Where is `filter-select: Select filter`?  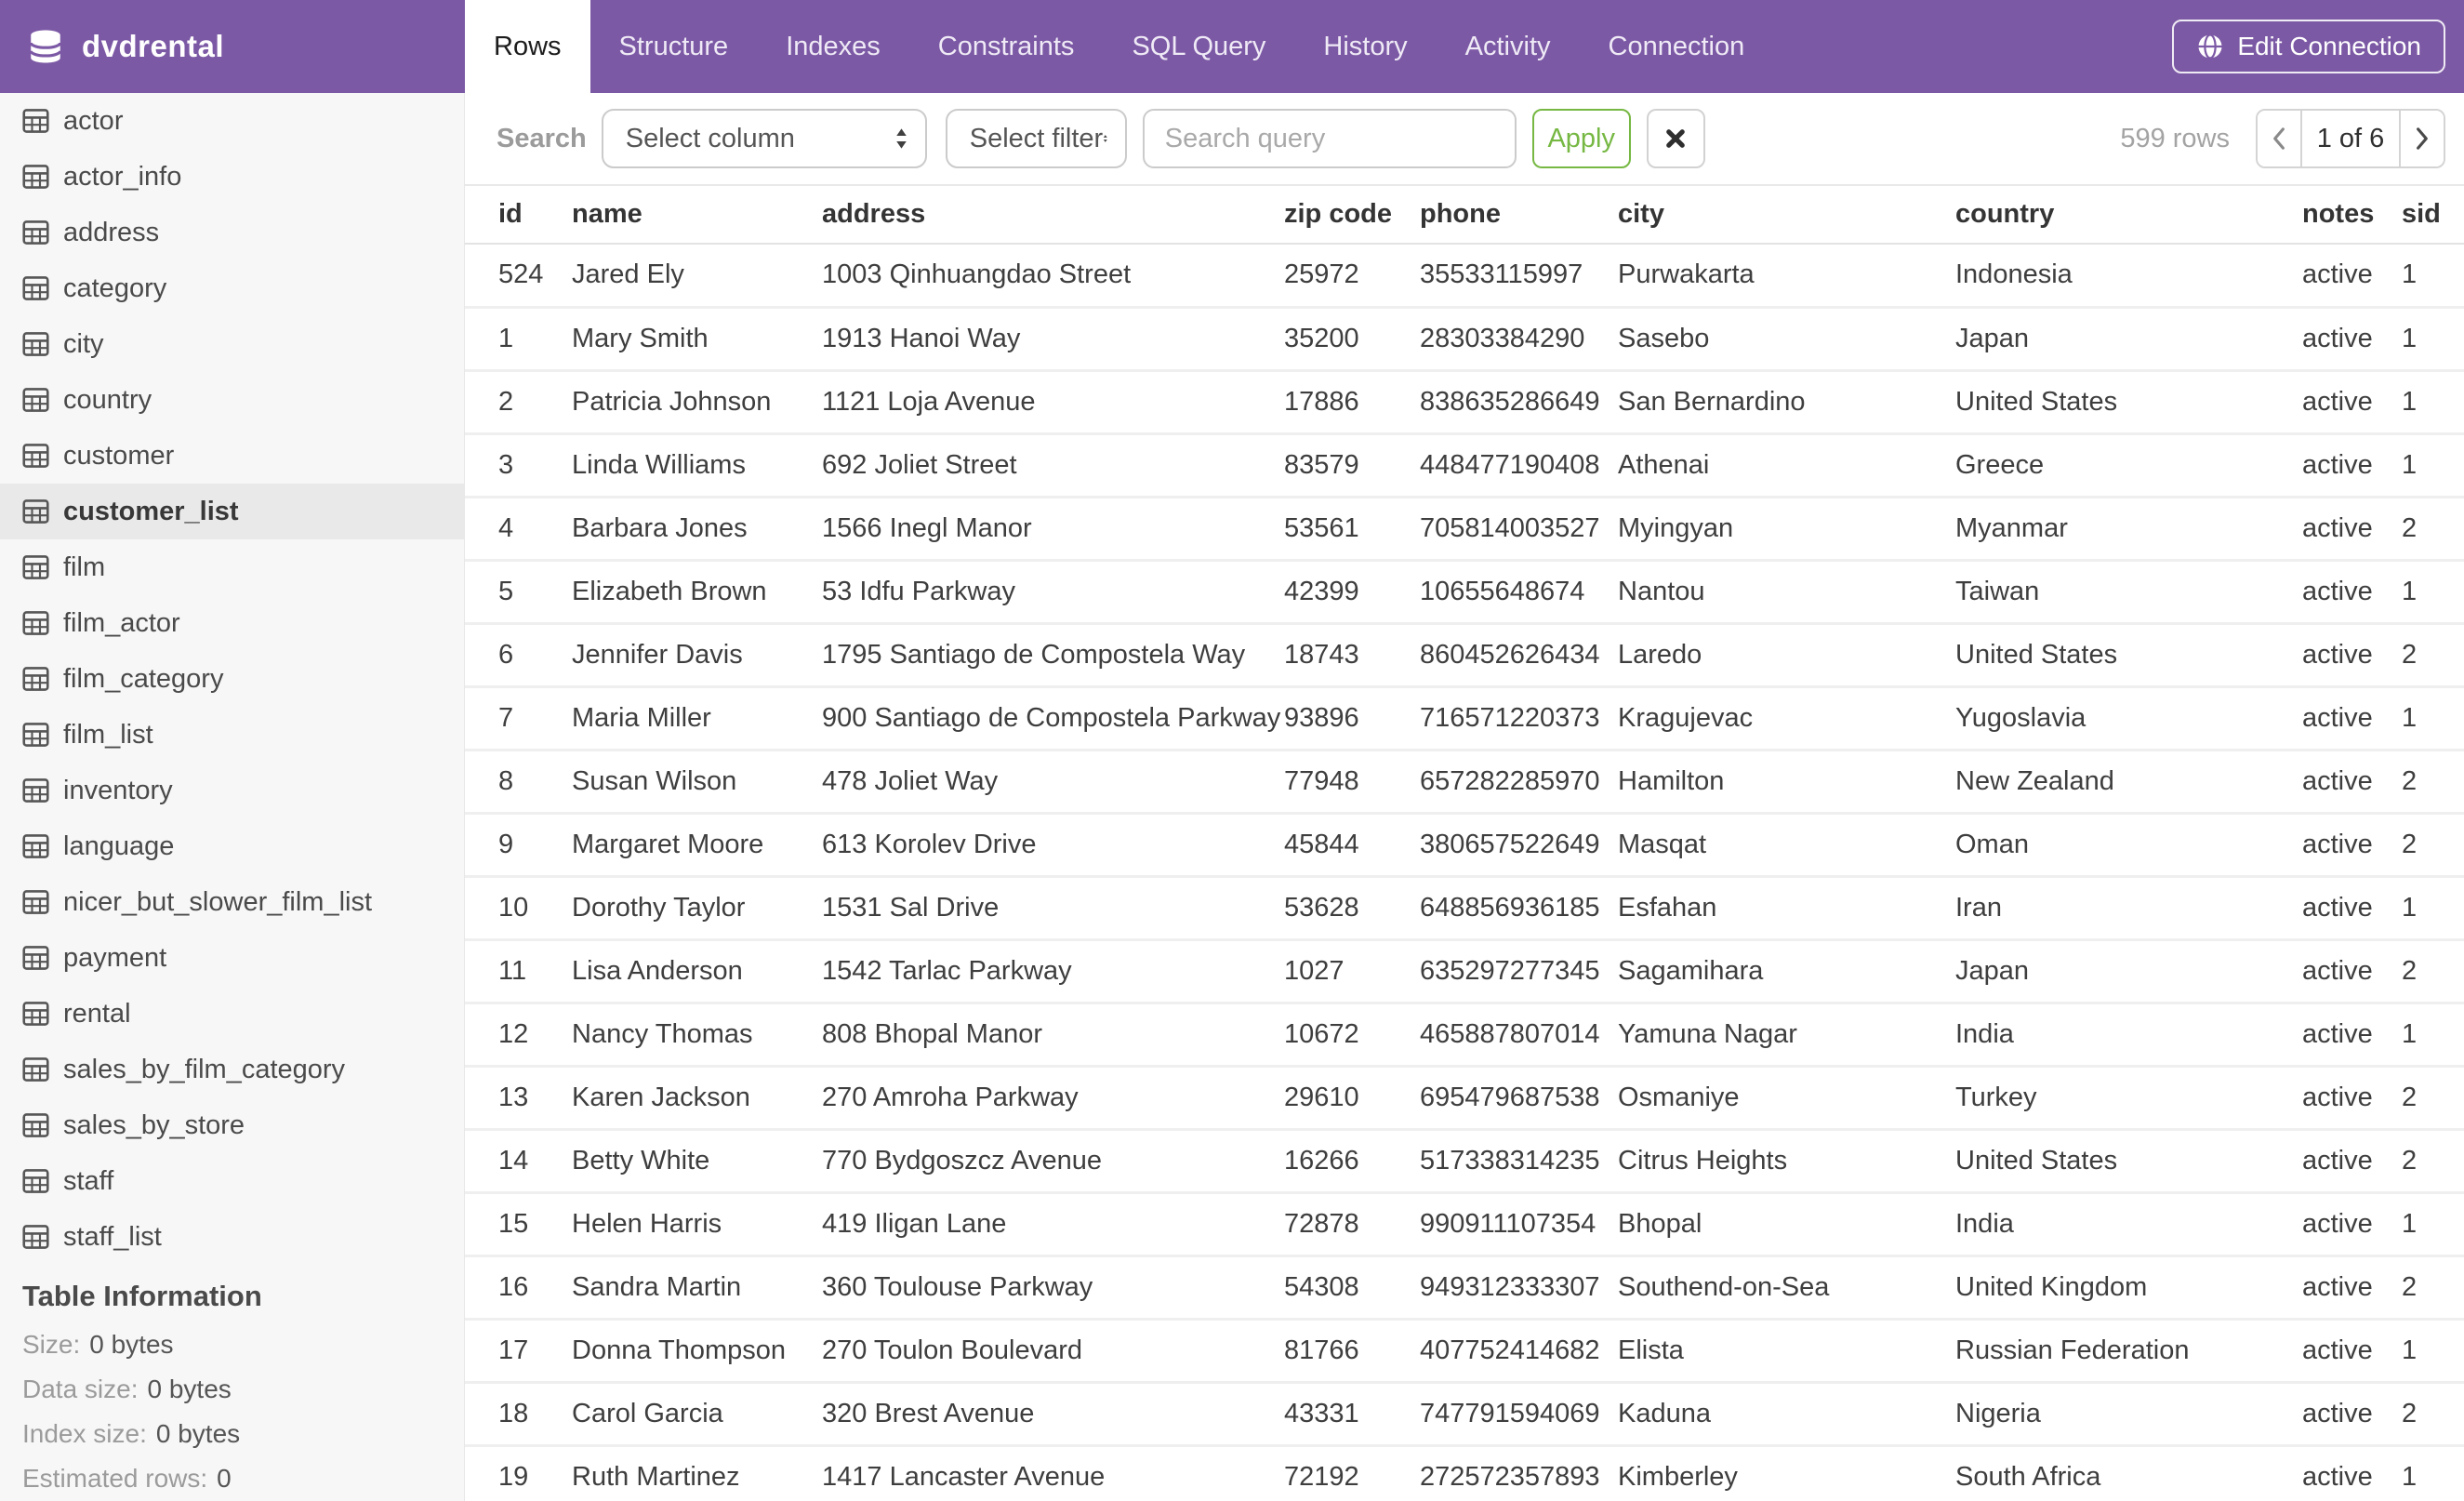
filter-select: Select filter is located at coordinates (1036, 138).